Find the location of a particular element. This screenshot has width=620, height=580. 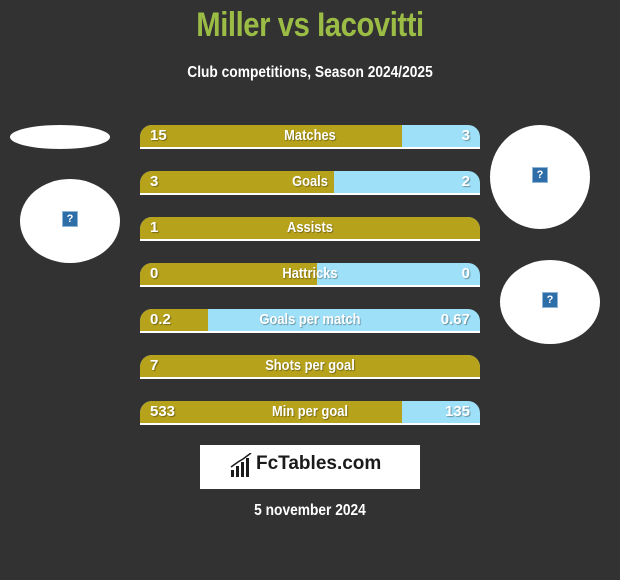

page-subtitle: Club competitions, Season 2024/2025 is located at coordinates (310, 72).